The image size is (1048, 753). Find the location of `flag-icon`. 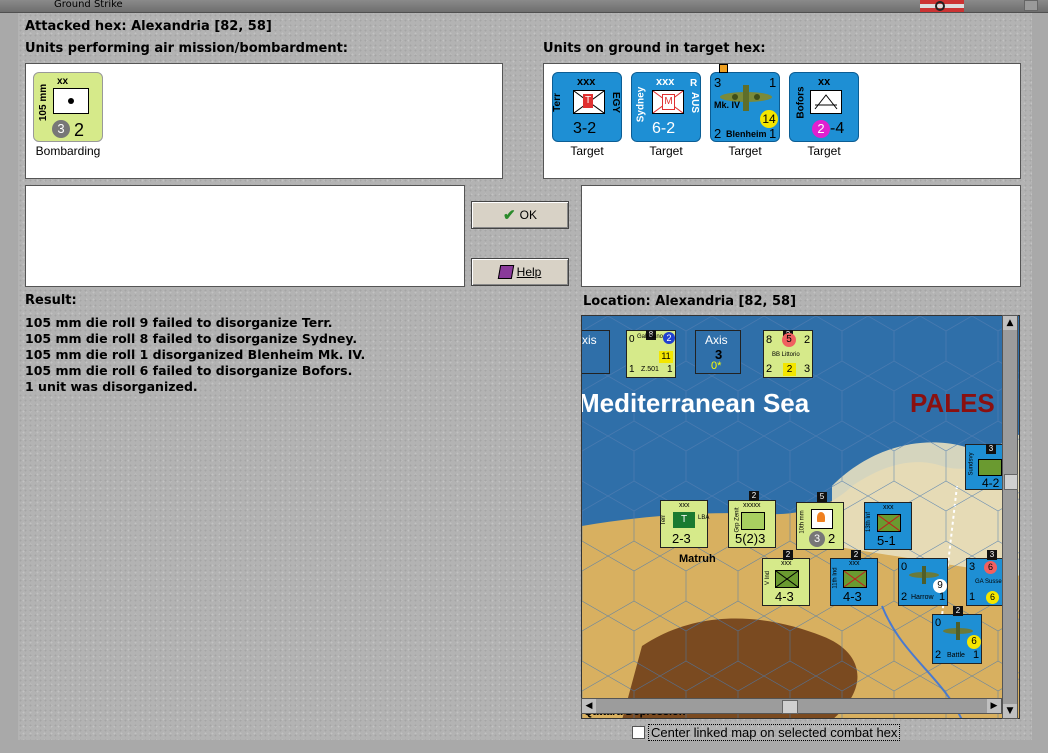

flag-icon is located at coordinates (942, 6).